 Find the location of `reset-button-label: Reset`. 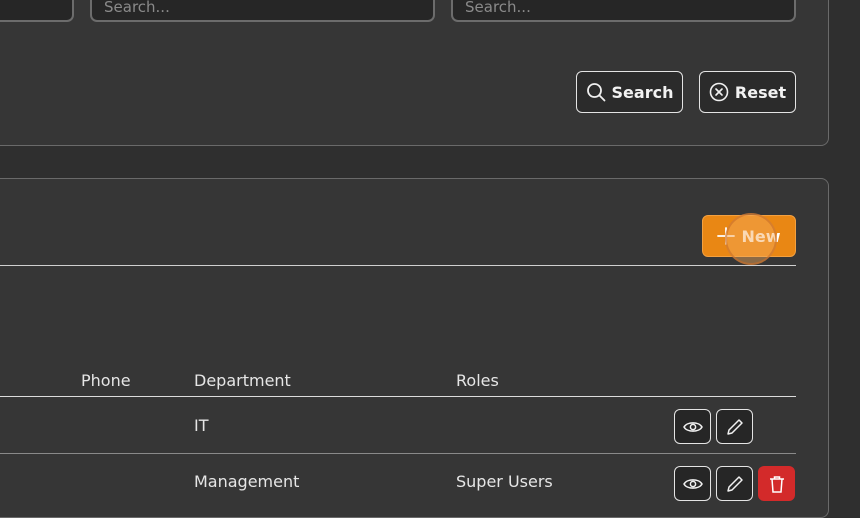

reset-button-label: Reset is located at coordinates (760, 92).